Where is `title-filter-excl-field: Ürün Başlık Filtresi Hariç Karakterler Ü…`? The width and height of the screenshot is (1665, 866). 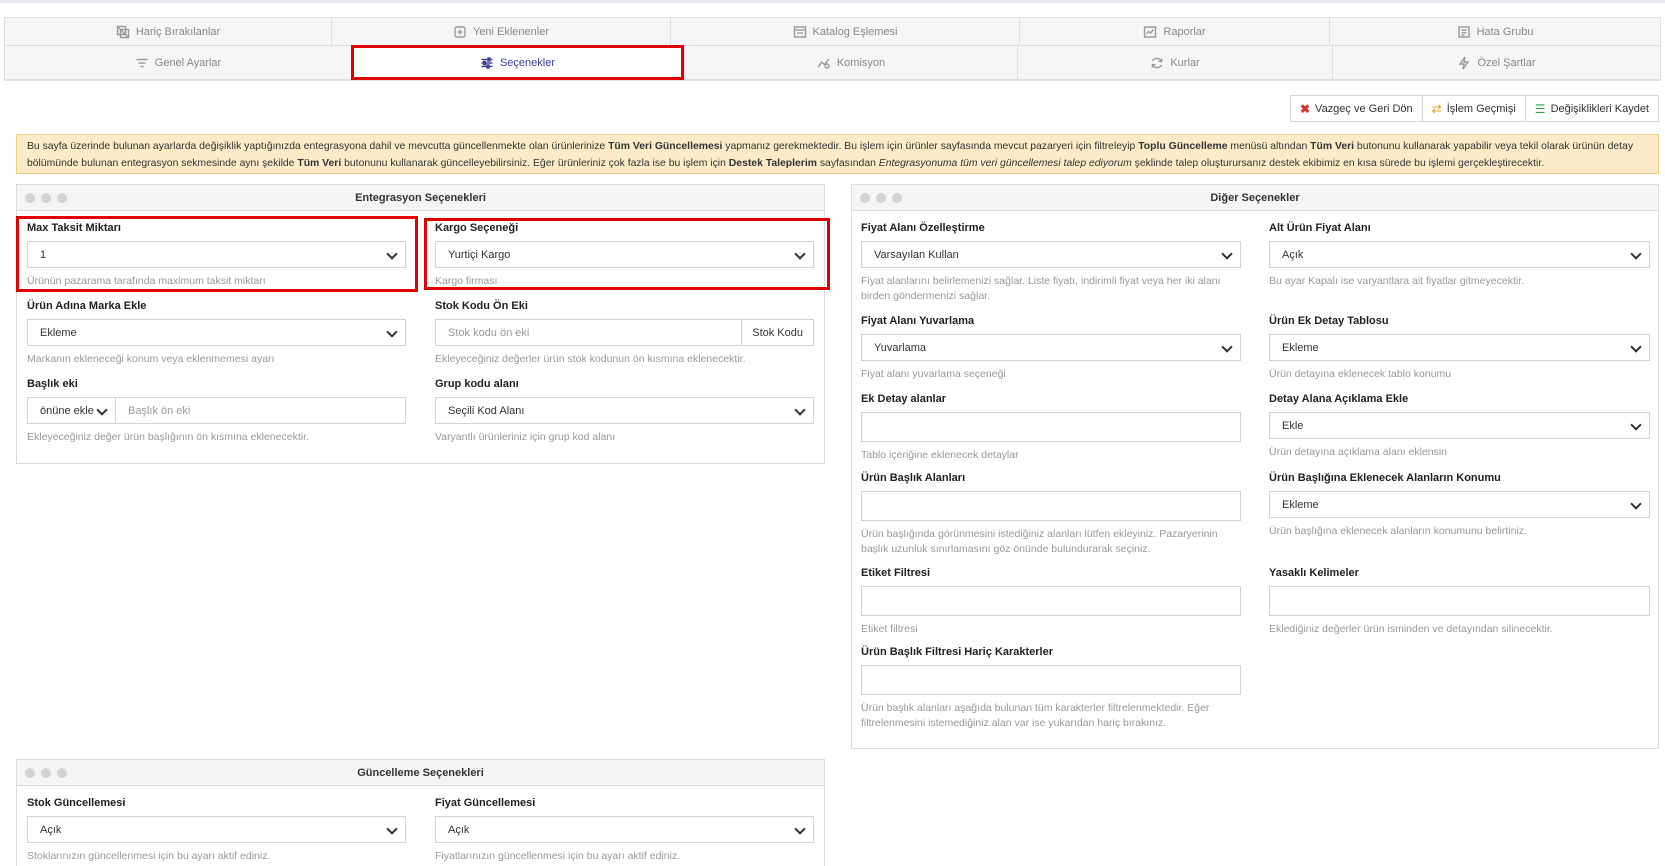
title-filter-excl-field: Ürün Başlık Filtresi Hariç Karakterler Ü… is located at coordinates (1051, 688).